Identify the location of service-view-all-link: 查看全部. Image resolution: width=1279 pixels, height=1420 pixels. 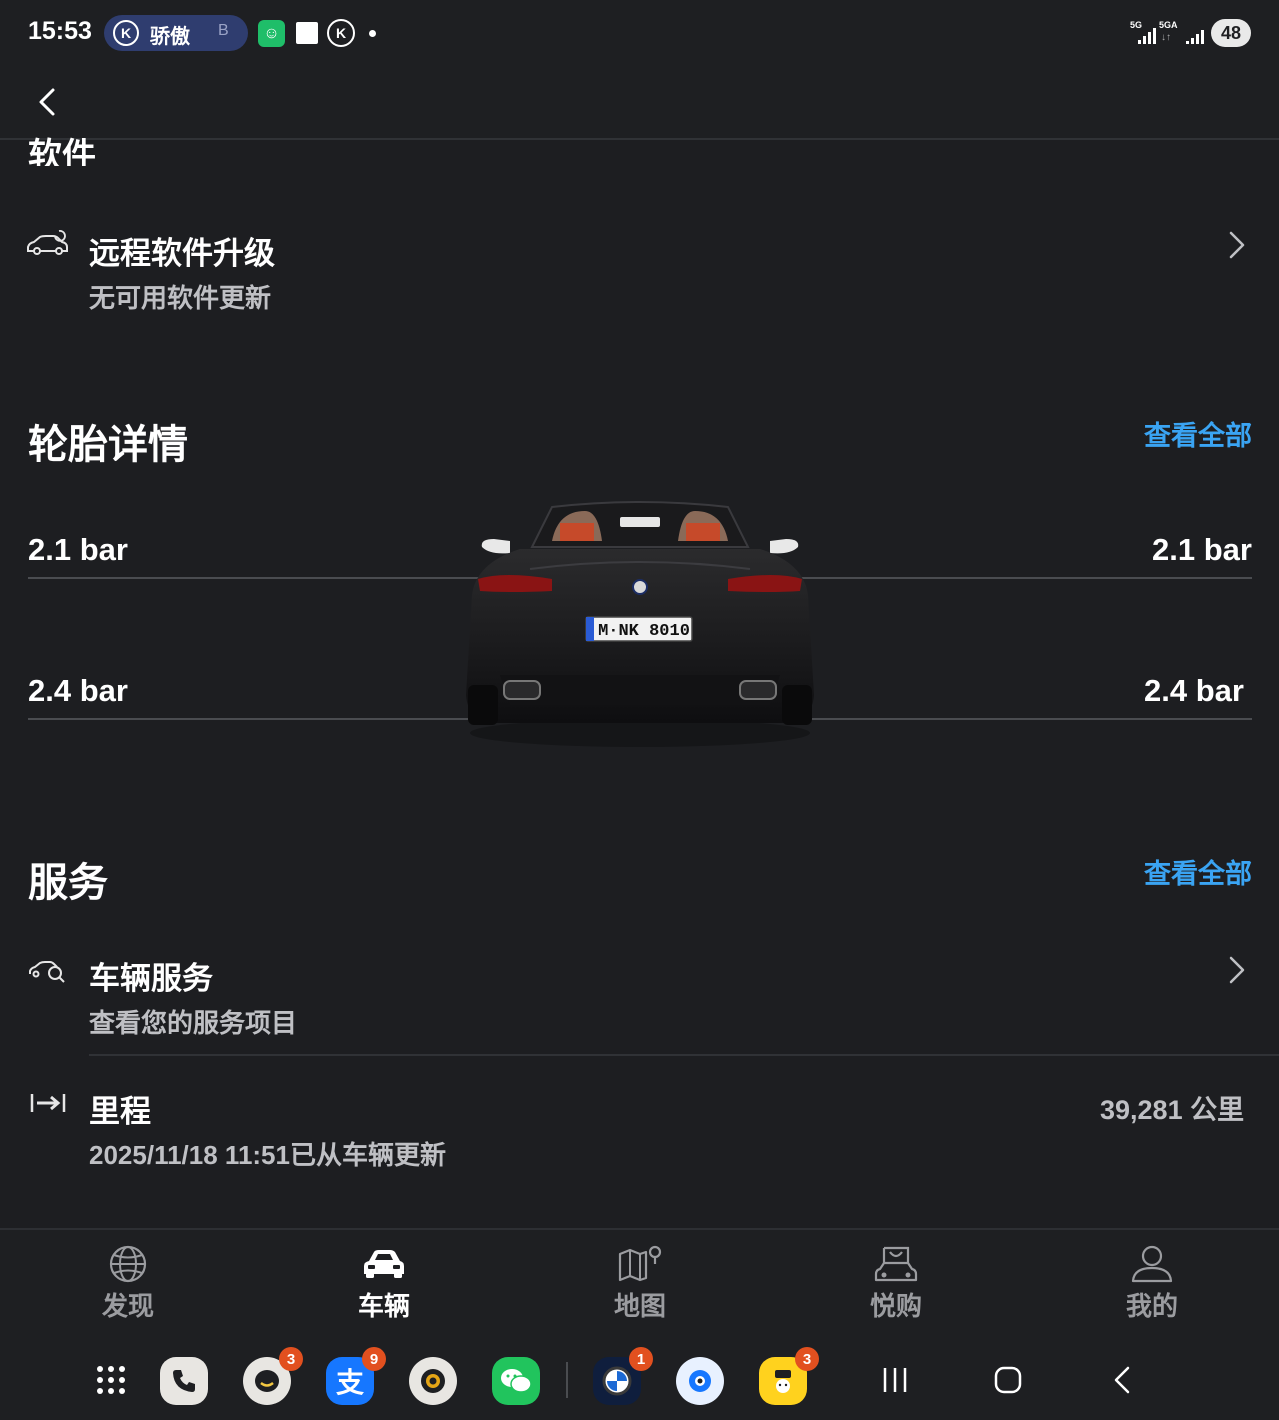
(1198, 871).